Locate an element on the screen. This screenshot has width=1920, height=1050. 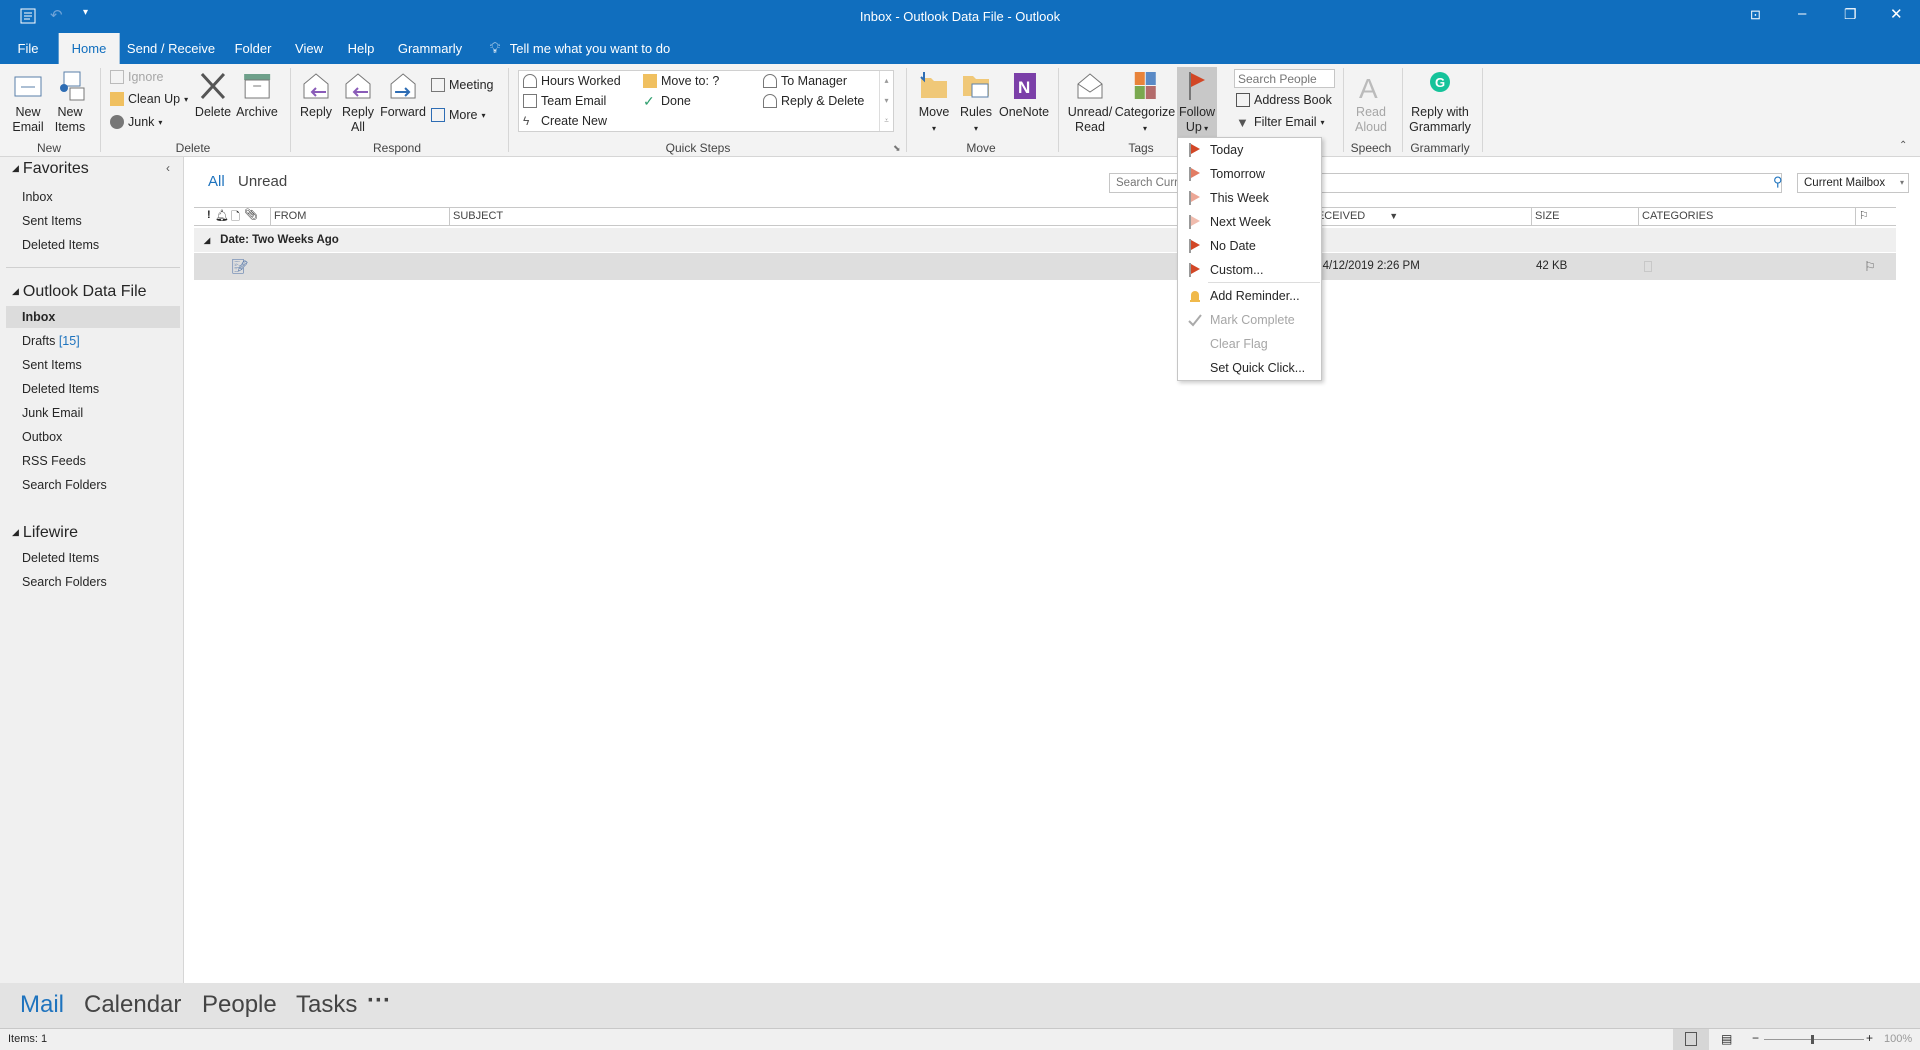
close-button: ✕ is located at coordinates (1896, 14).